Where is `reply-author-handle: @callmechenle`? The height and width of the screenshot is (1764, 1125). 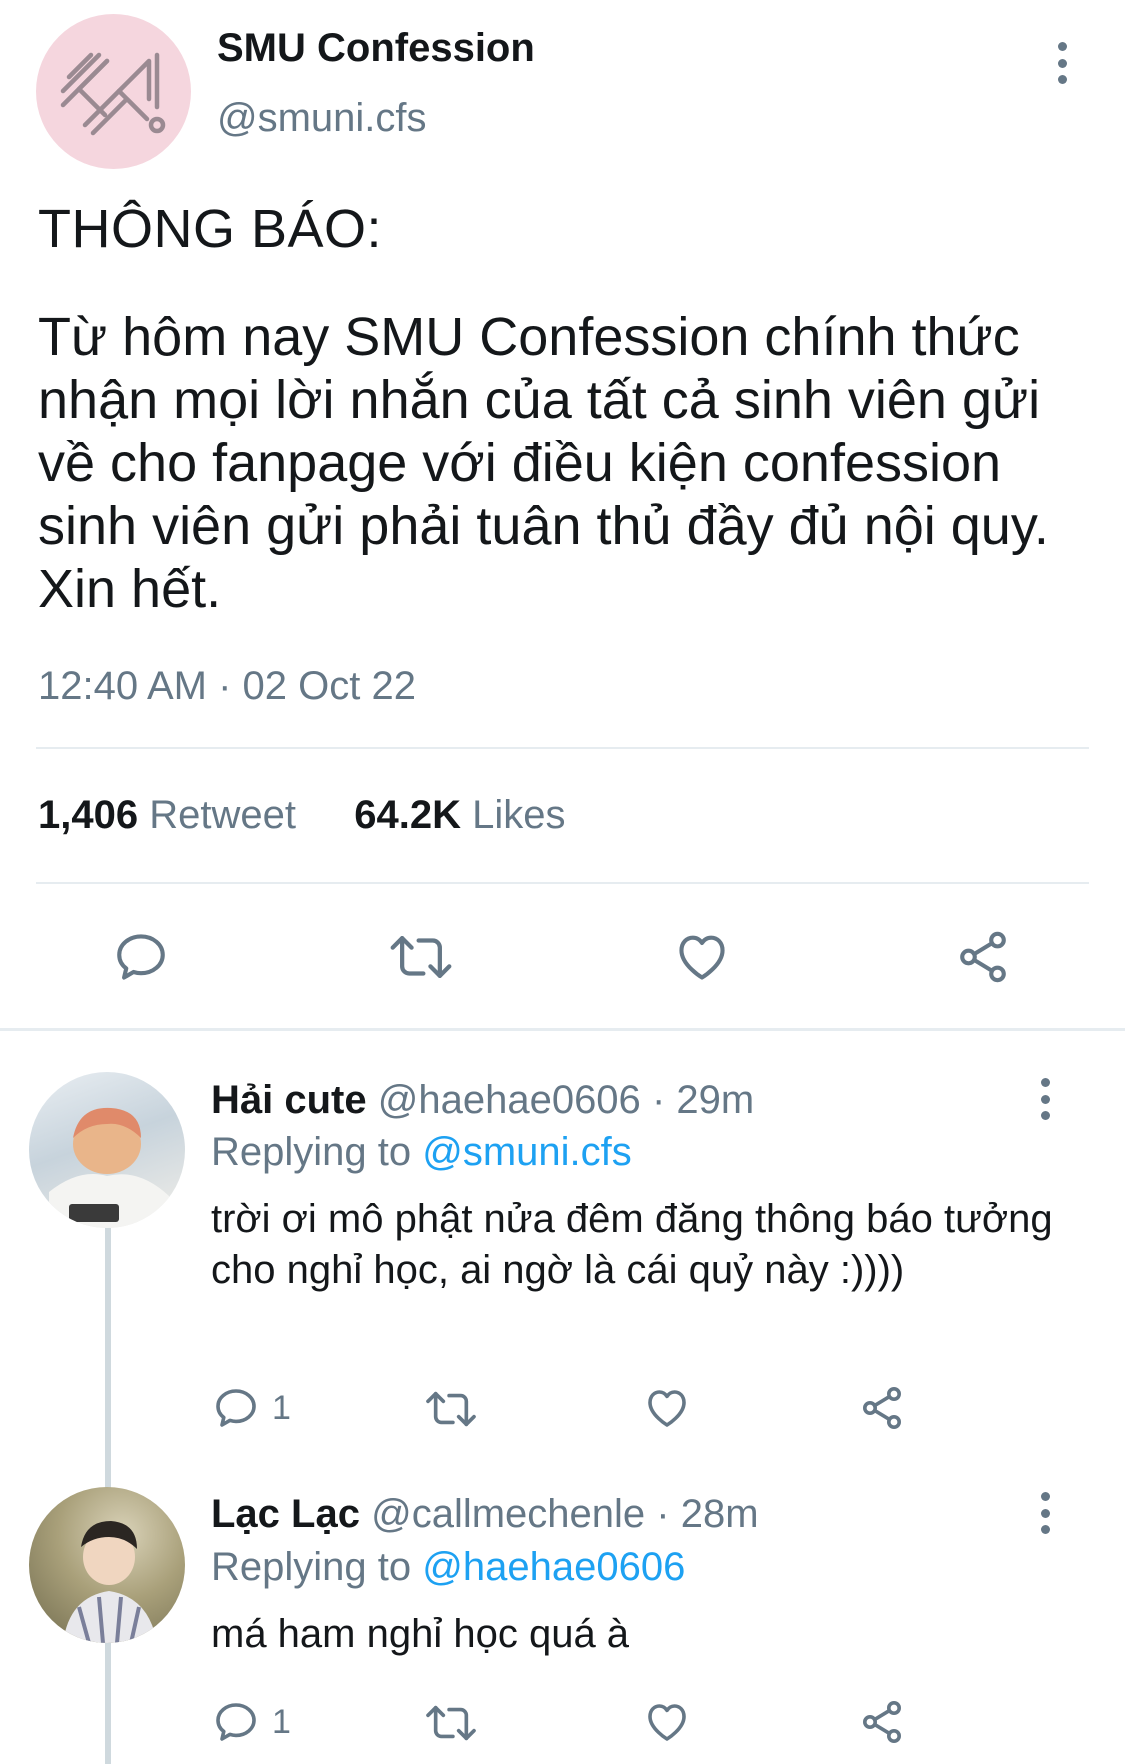
reply-author-handle: @callmechenle is located at coordinates (508, 1514).